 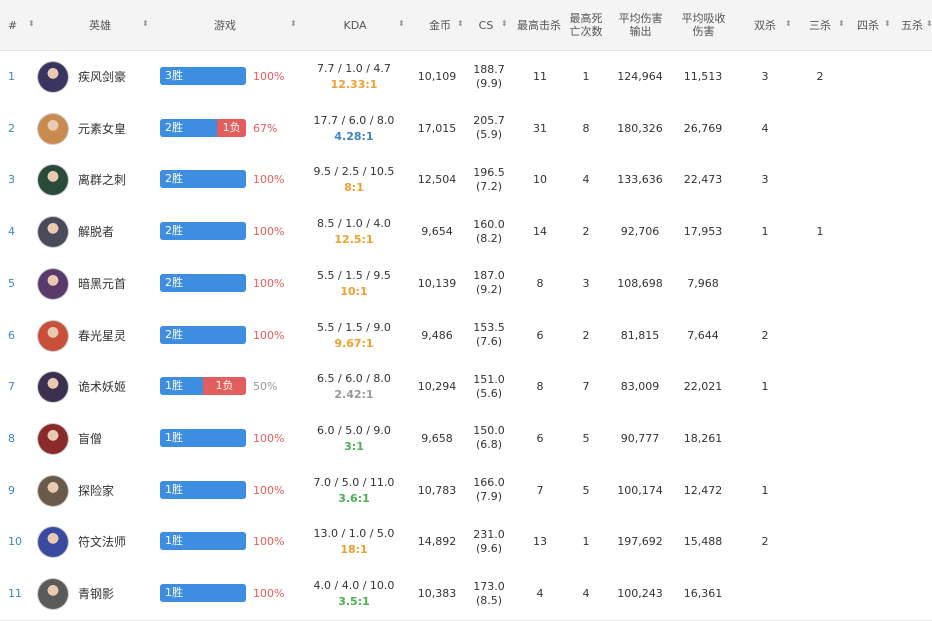 I want to click on kda-line: 6.0 / 5.0 / 9.0, so click(x=354, y=430).